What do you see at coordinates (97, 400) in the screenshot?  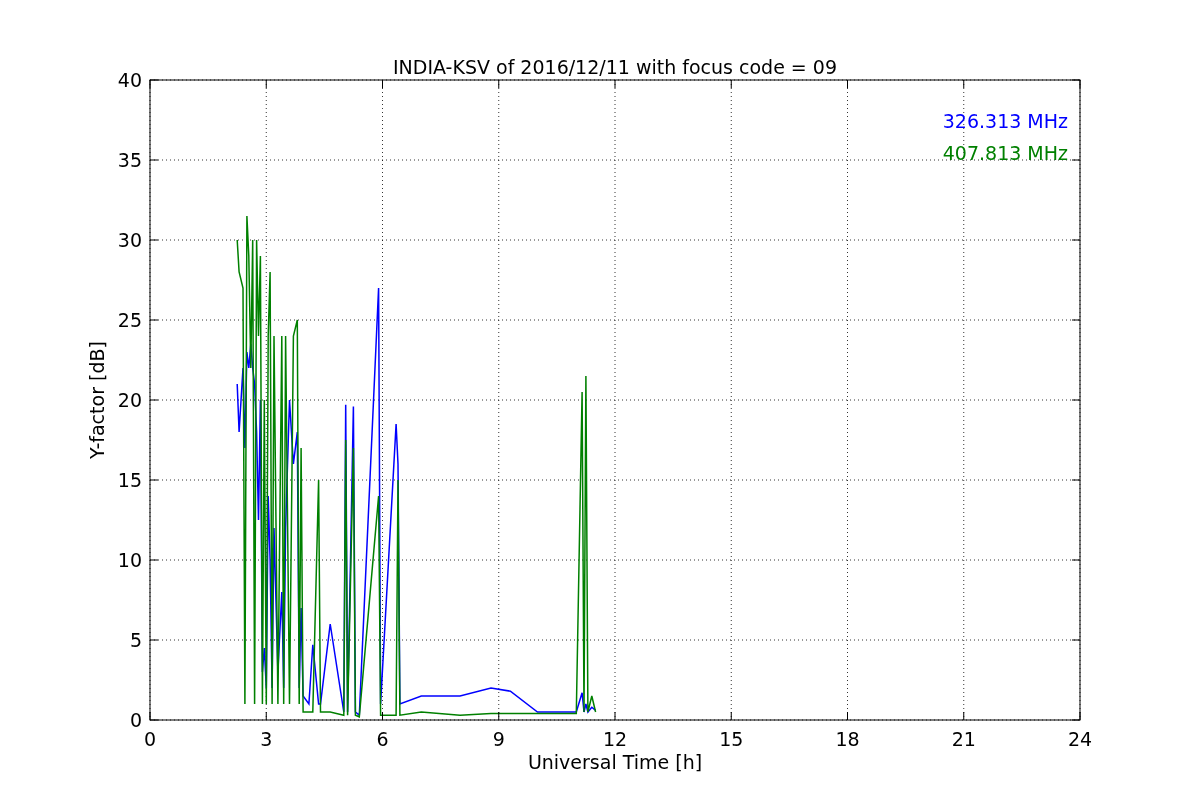 I see `axis-title: Y-factor [dB]` at bounding box center [97, 400].